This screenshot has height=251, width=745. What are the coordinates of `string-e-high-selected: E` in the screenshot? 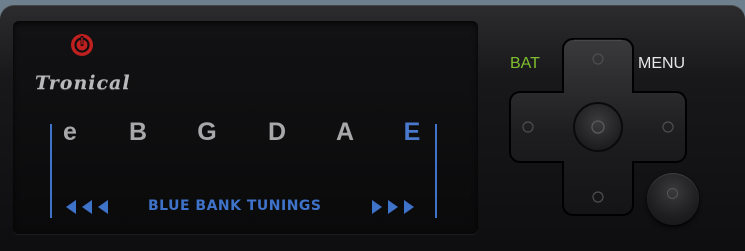 It's located at (412, 132).